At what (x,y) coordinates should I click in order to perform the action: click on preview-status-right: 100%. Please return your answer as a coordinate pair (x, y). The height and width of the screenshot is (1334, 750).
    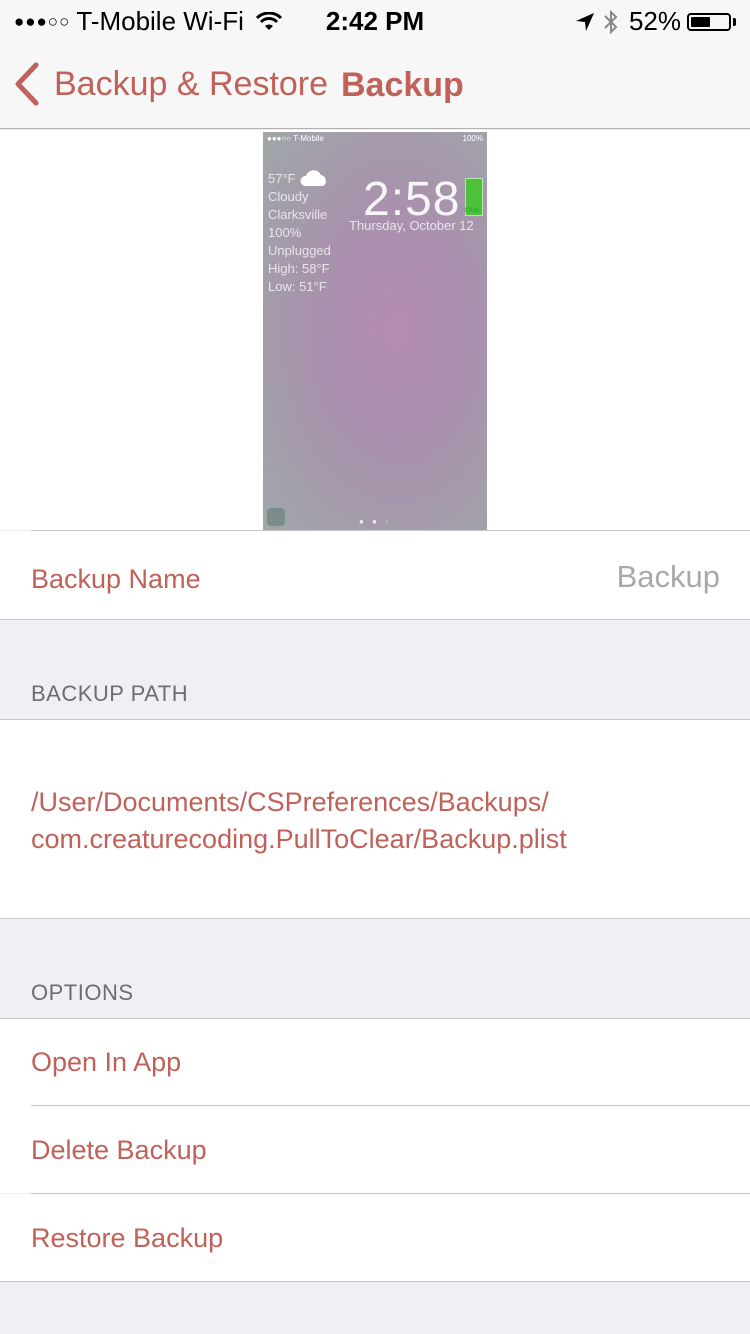
    Looking at the image, I should click on (472, 138).